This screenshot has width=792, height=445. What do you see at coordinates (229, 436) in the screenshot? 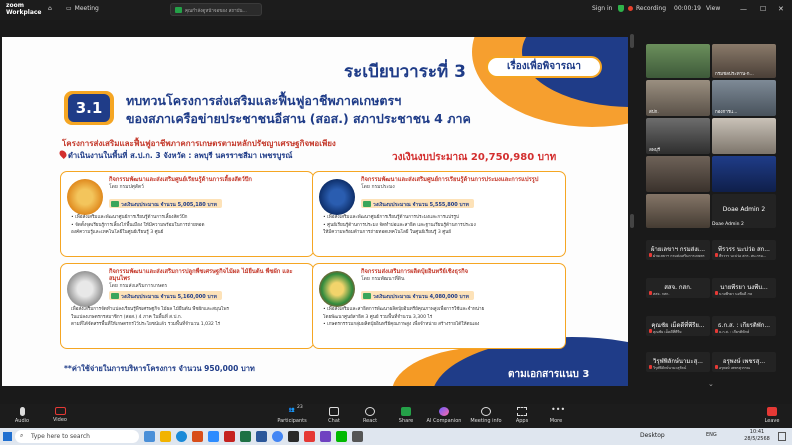
I see `powerpoint-icon` at bounding box center [229, 436].